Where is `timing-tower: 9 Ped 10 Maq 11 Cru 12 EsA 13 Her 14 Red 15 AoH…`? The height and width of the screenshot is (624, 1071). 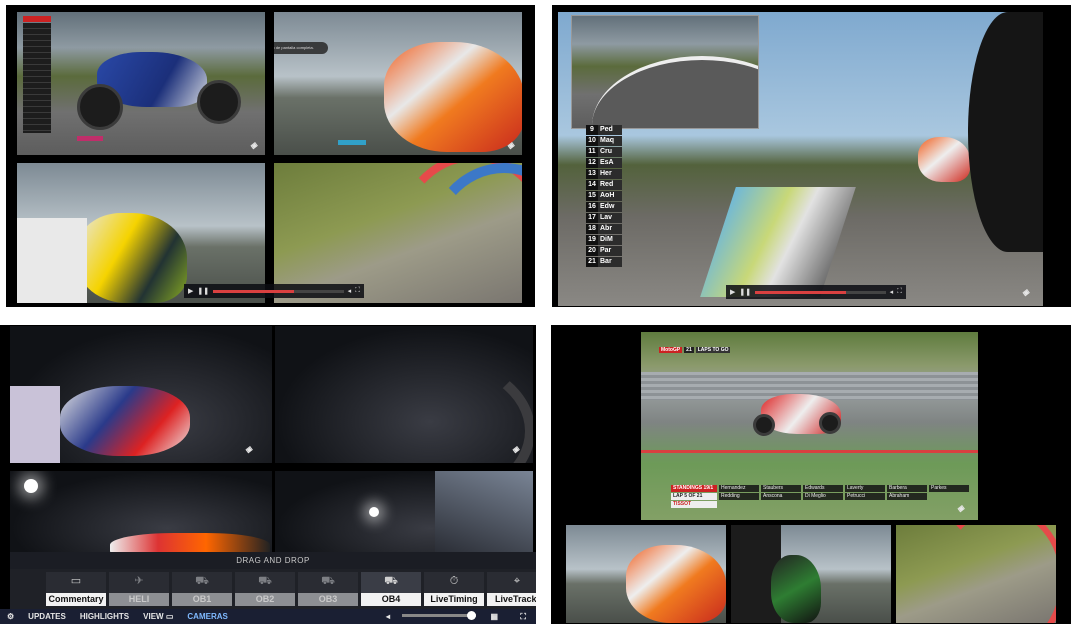
timing-tower: 9 Ped 10 Maq 11 Cru 12 EsA 13 Her 14 Red 15 AoH… is located at coordinates (604, 196).